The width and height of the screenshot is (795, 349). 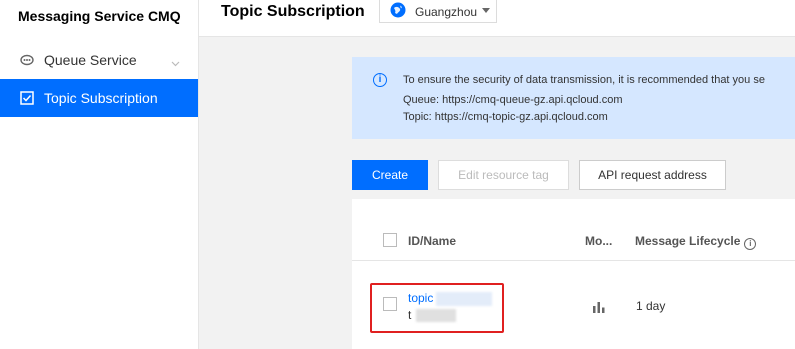 I want to click on table-header: ID/Name Mo... Message Lifecycle i, so click(x=573, y=240).